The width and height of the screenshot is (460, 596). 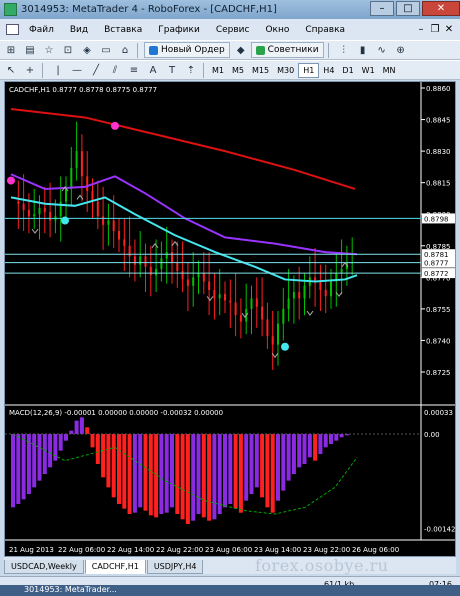 What do you see at coordinates (285, 70) in the screenshot?
I see `timeframe-m30: M30` at bounding box center [285, 70].